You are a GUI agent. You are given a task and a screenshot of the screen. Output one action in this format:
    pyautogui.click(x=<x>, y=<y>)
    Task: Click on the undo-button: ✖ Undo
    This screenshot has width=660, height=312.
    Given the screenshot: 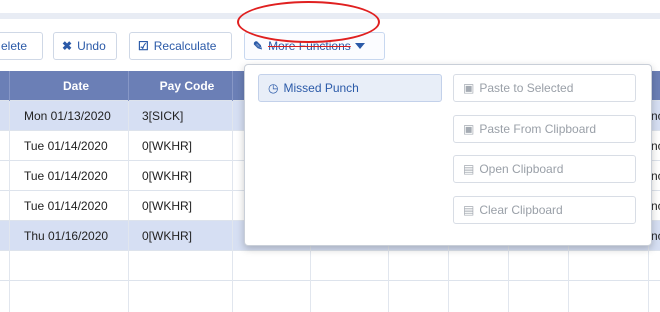 What is the action you would take?
    pyautogui.click(x=85, y=46)
    